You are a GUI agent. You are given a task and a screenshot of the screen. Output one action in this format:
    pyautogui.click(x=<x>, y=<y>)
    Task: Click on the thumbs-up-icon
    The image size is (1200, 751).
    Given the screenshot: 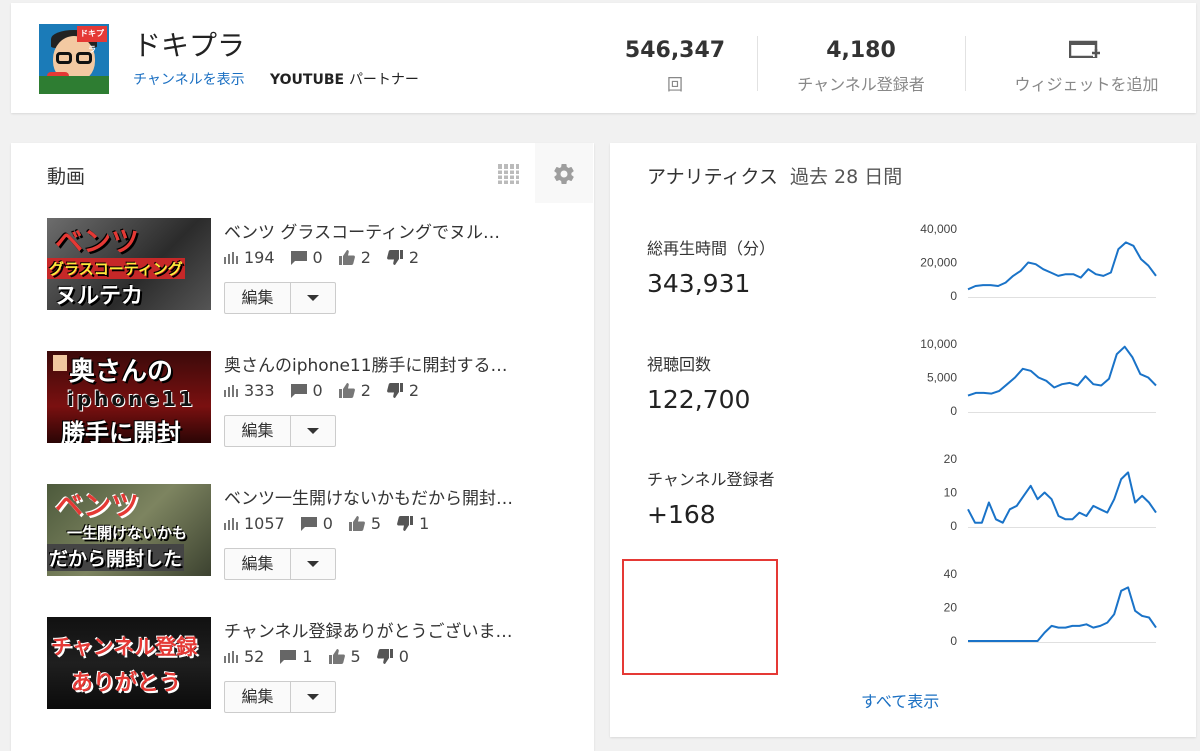 What is the action you would take?
    pyautogui.click(x=346, y=257)
    